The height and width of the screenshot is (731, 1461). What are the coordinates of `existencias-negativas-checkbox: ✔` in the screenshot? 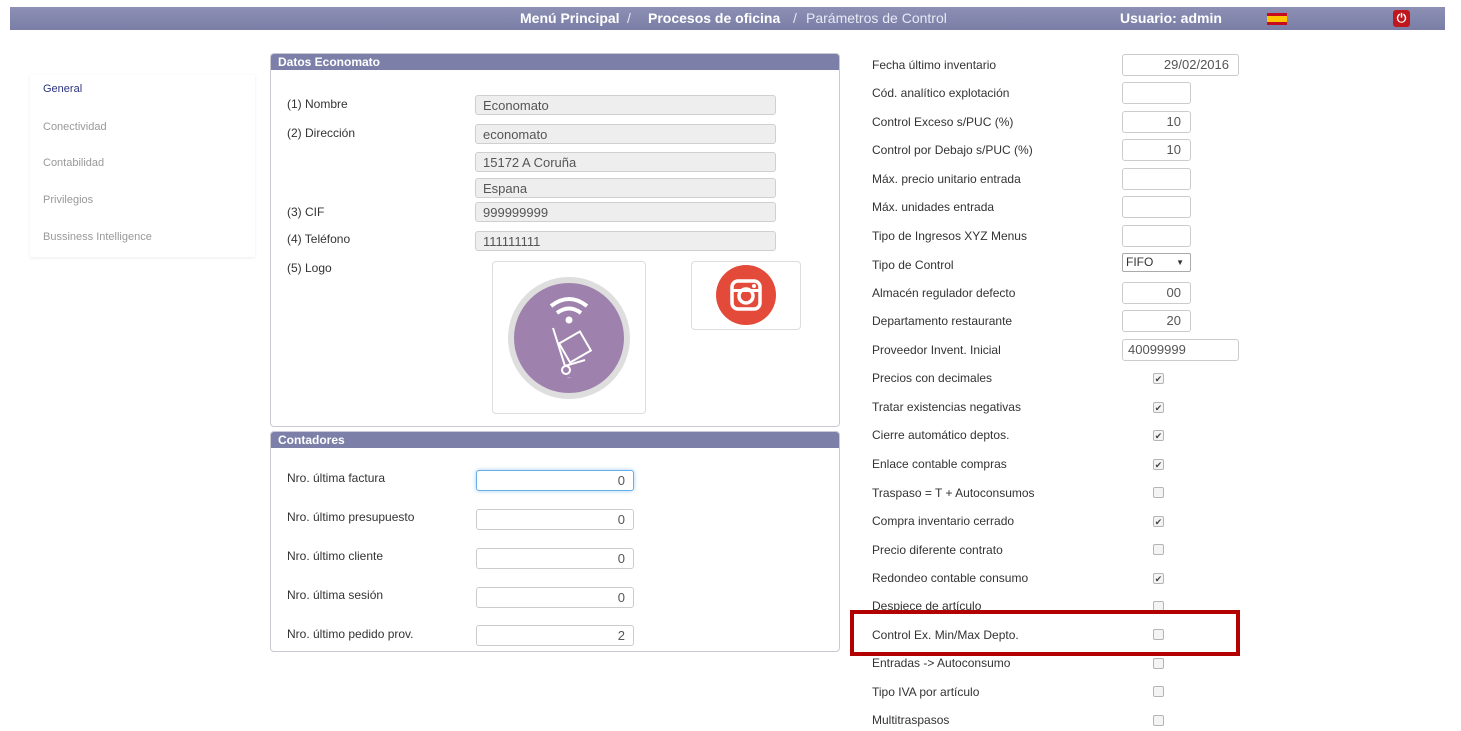 It's located at (1158, 407).